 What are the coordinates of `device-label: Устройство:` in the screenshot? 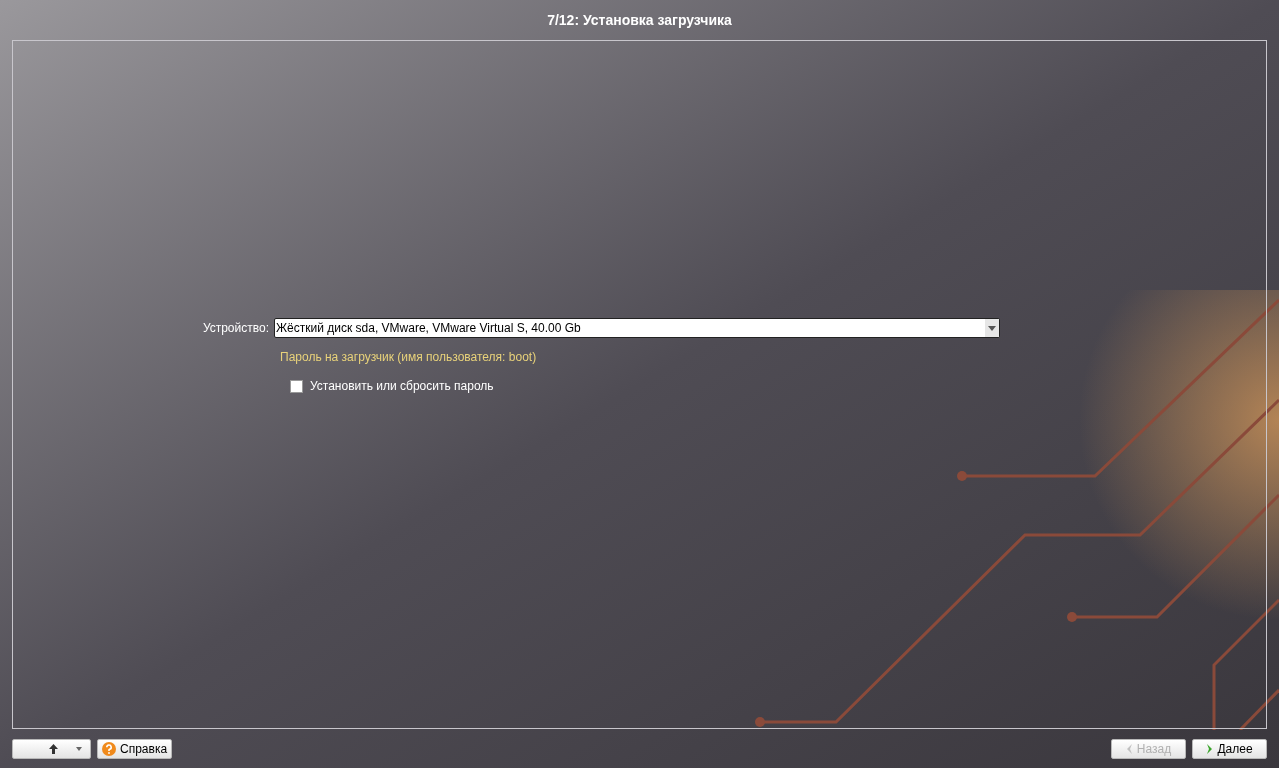 It's located at (235, 328).